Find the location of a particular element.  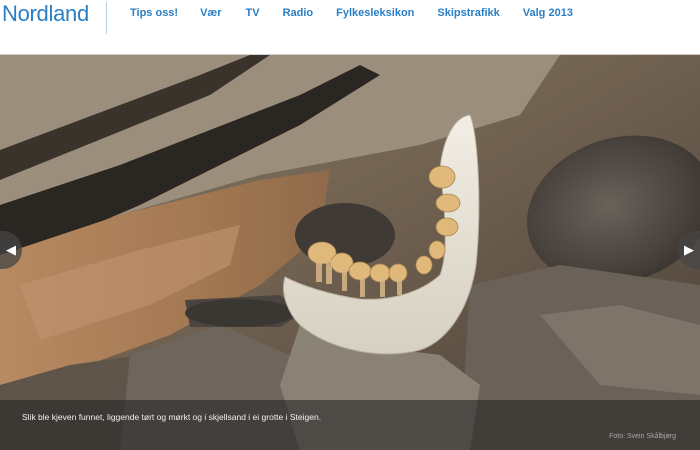

nav-item-skipstrafikk: Skipstrafikk is located at coordinates (468, 13).